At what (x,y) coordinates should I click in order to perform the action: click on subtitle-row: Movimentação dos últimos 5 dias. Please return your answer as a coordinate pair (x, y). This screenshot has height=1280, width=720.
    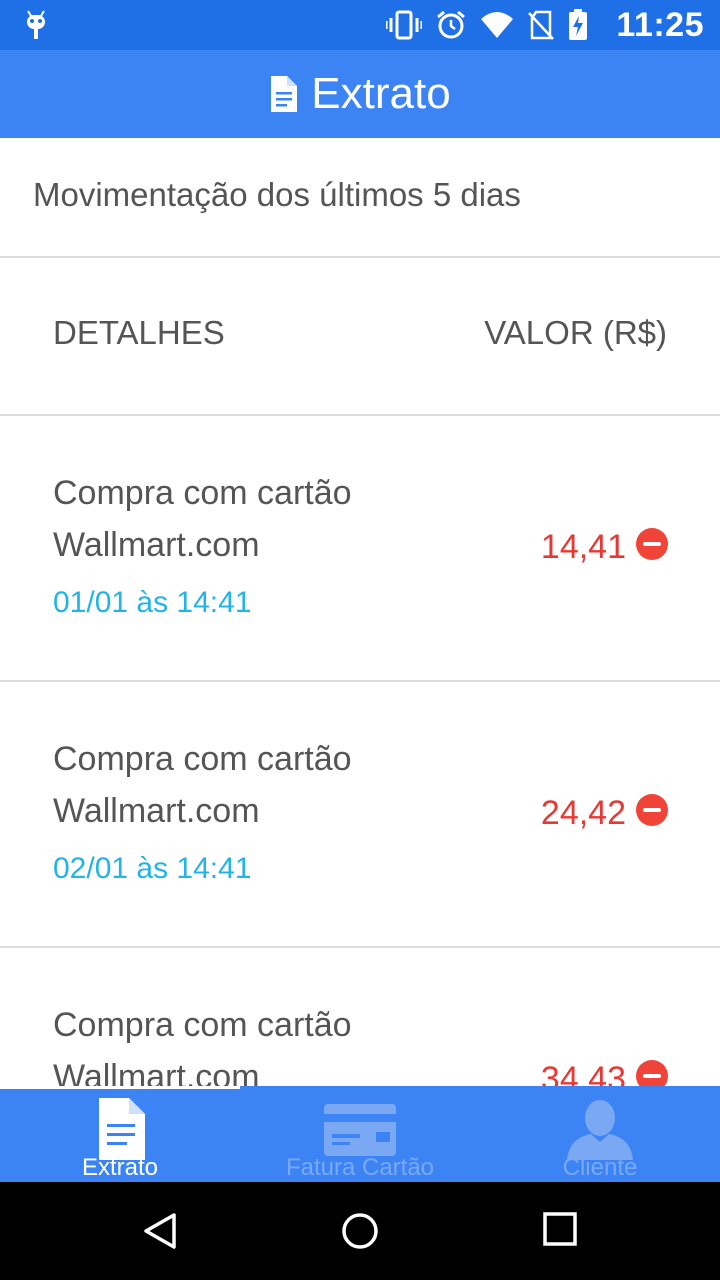
    Looking at the image, I should click on (360, 198).